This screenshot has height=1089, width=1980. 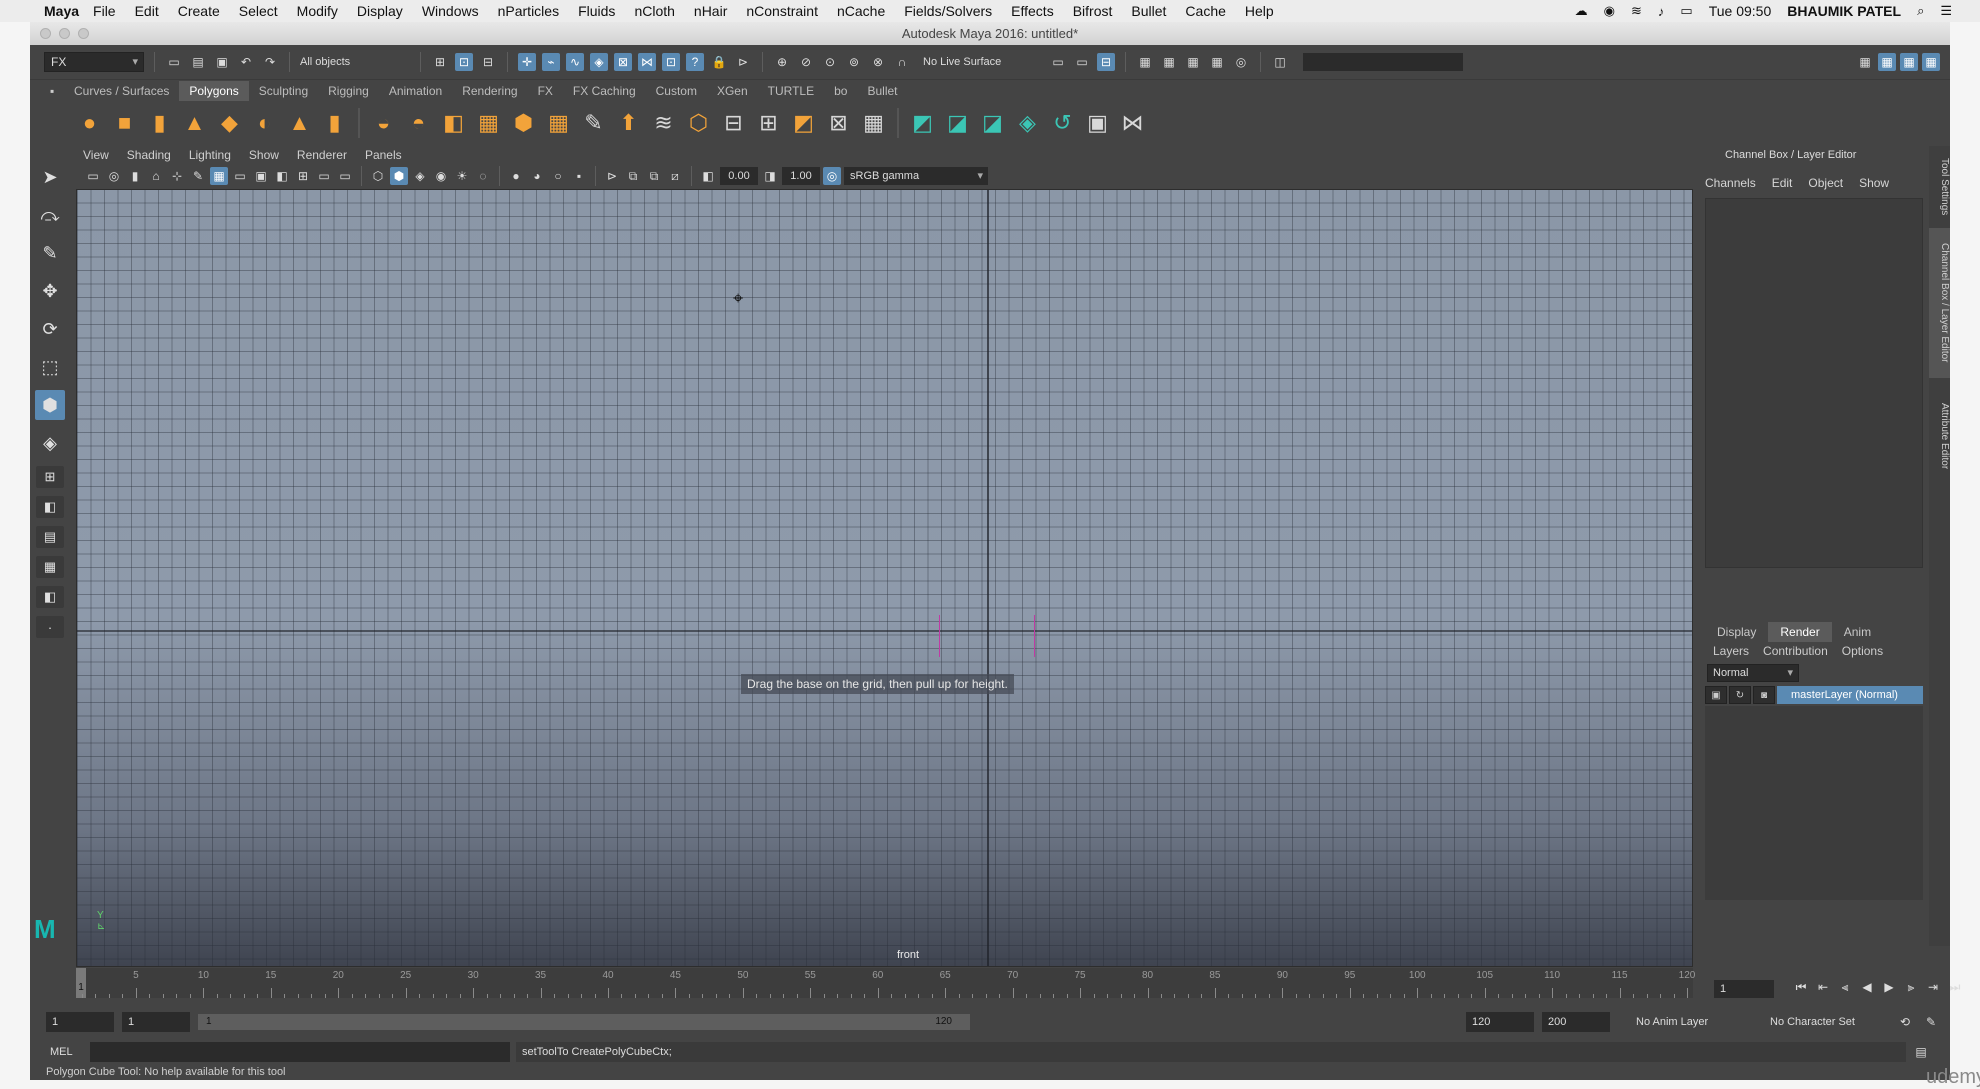 What do you see at coordinates (355, 62) in the screenshot?
I see `selection-mask-dropdown: All objects` at bounding box center [355, 62].